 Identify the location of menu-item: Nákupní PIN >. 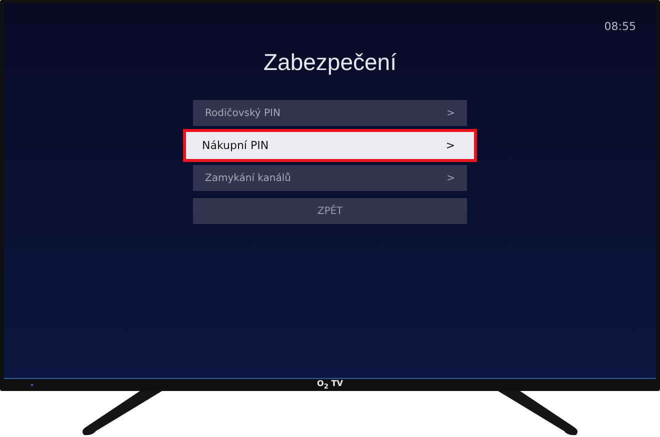
(330, 145).